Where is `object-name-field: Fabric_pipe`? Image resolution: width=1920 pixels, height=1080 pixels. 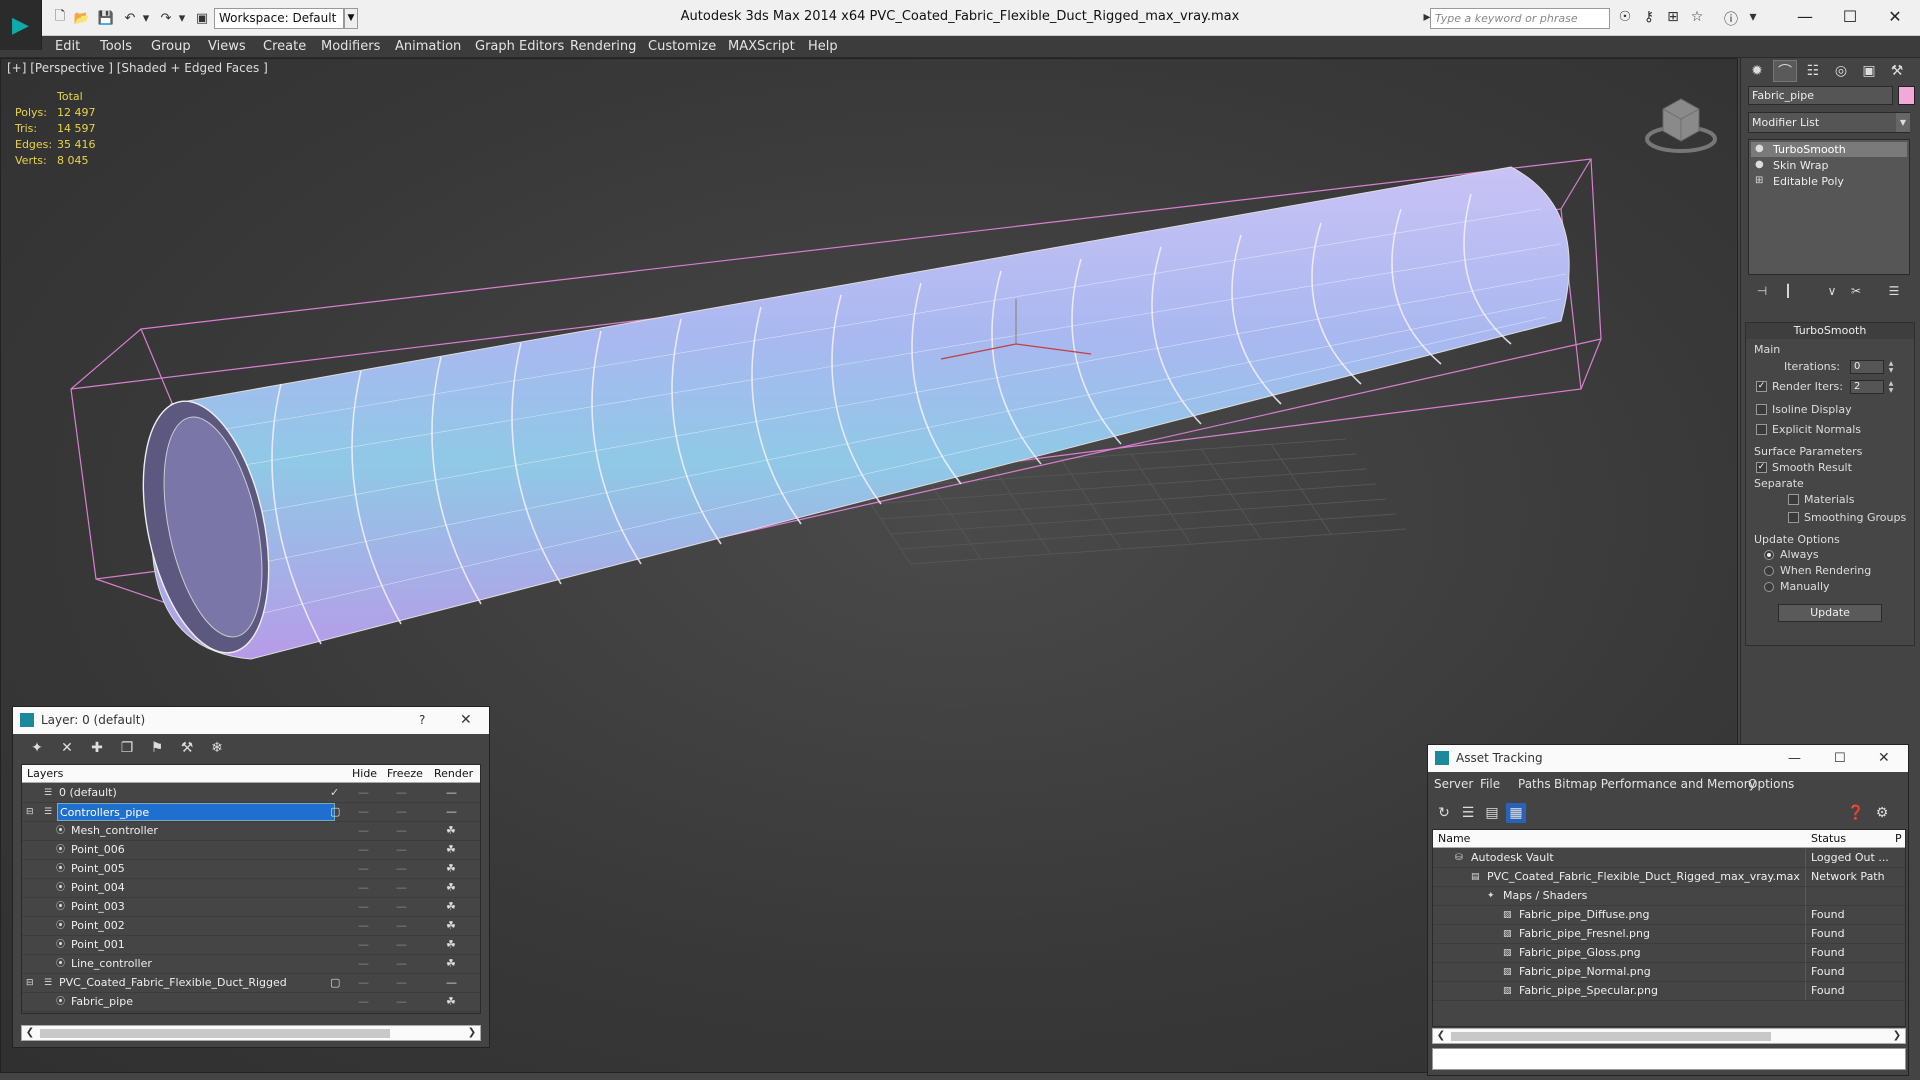
object-name-field: Fabric_pipe is located at coordinates (1820, 95).